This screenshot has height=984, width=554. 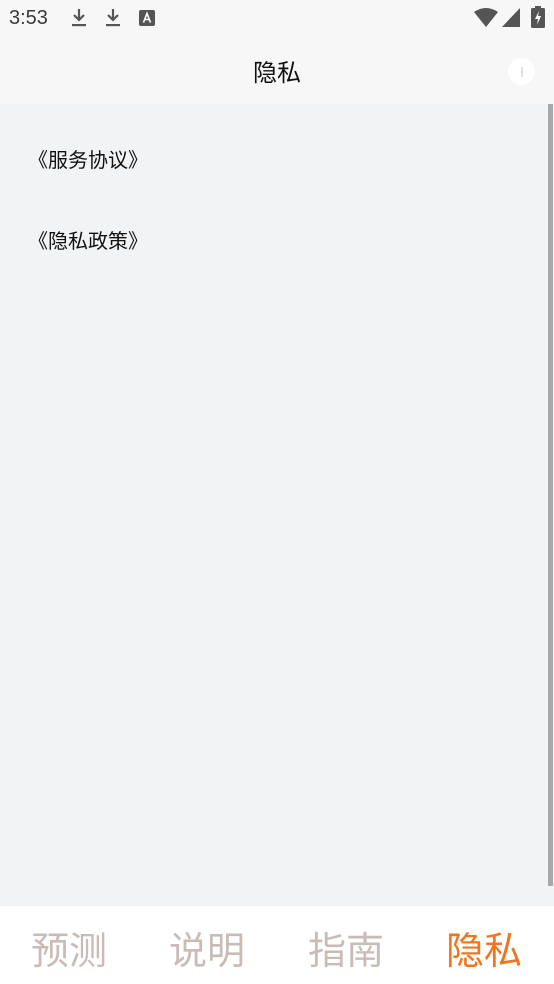 What do you see at coordinates (147, 18) in the screenshot?
I see `font-a-icon` at bounding box center [147, 18].